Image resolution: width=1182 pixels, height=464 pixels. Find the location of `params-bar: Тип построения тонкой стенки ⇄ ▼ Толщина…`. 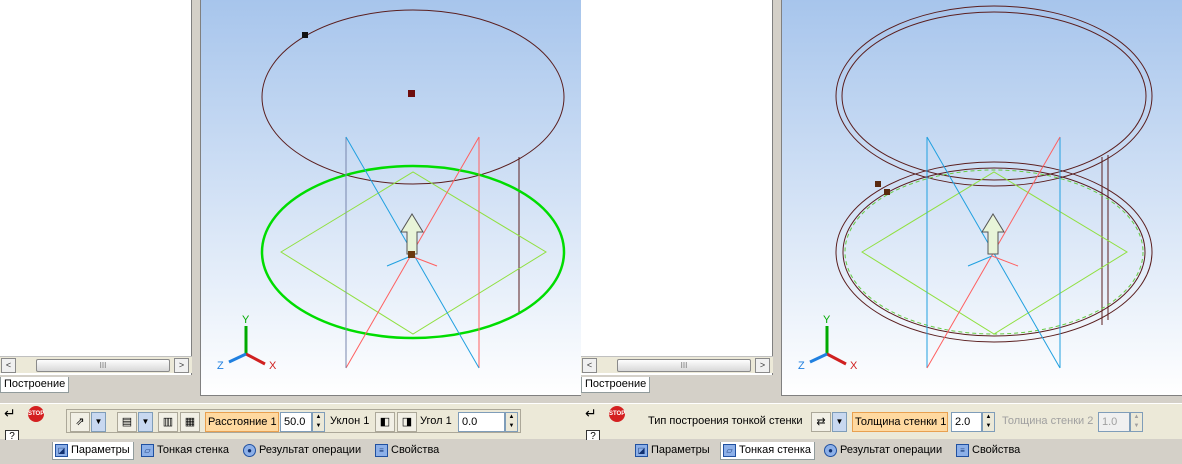

params-bar: Тип построения тонкой стенки ⇄ ▼ Толщина… is located at coordinates (897, 421).